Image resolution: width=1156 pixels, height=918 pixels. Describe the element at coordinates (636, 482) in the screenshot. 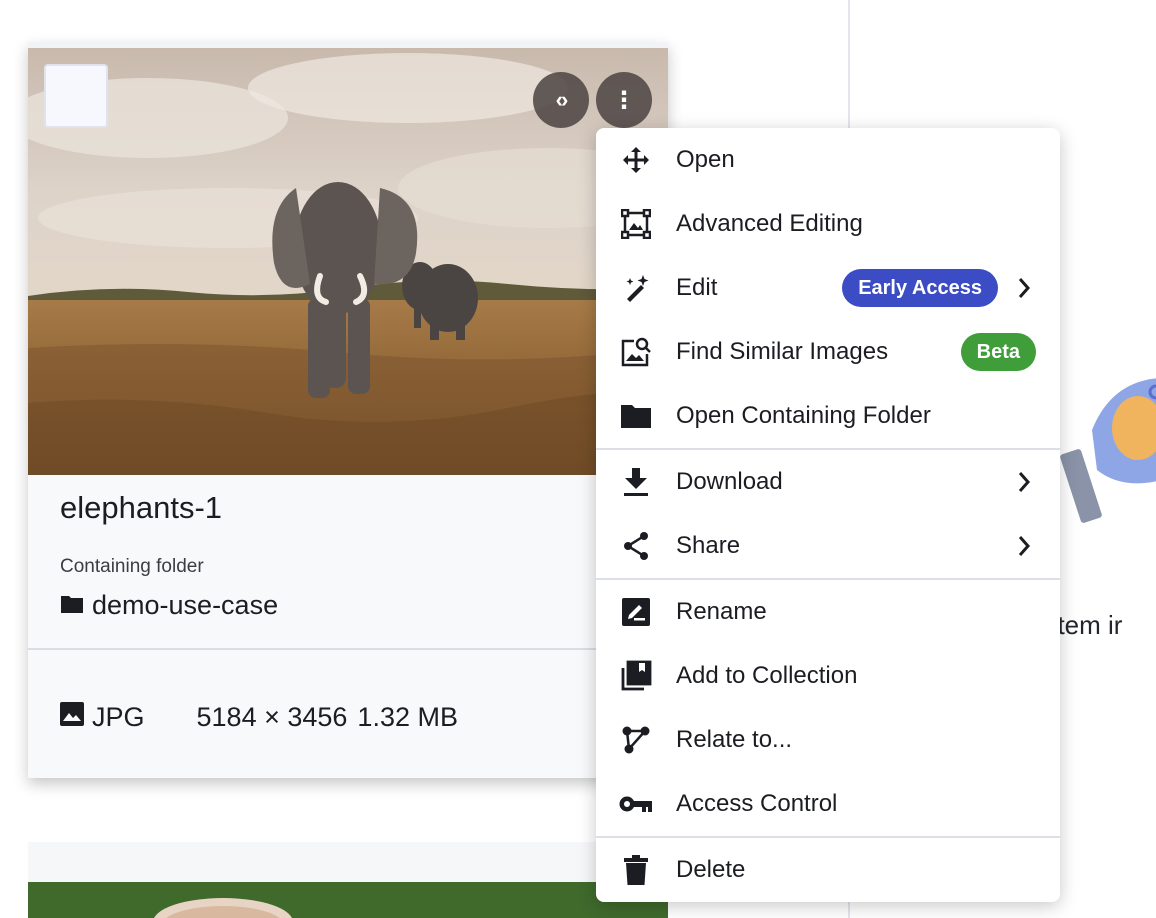

I see `download-icon` at that location.